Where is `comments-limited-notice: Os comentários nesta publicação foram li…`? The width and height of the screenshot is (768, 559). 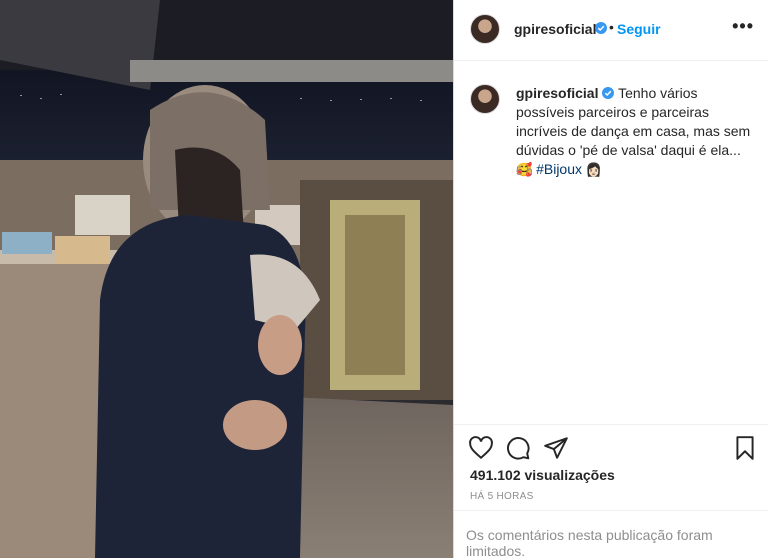 comments-limited-notice: Os comentários nesta publicação foram li… is located at coordinates (611, 534).